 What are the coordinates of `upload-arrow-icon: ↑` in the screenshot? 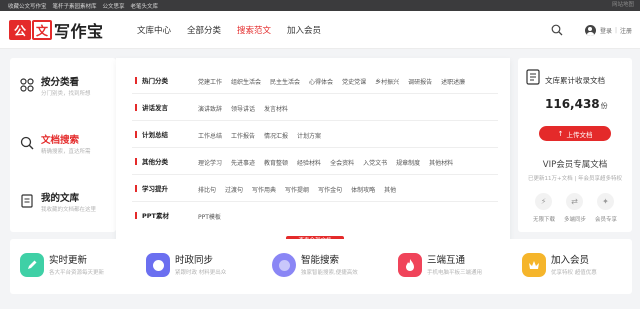 It's located at (560, 133).